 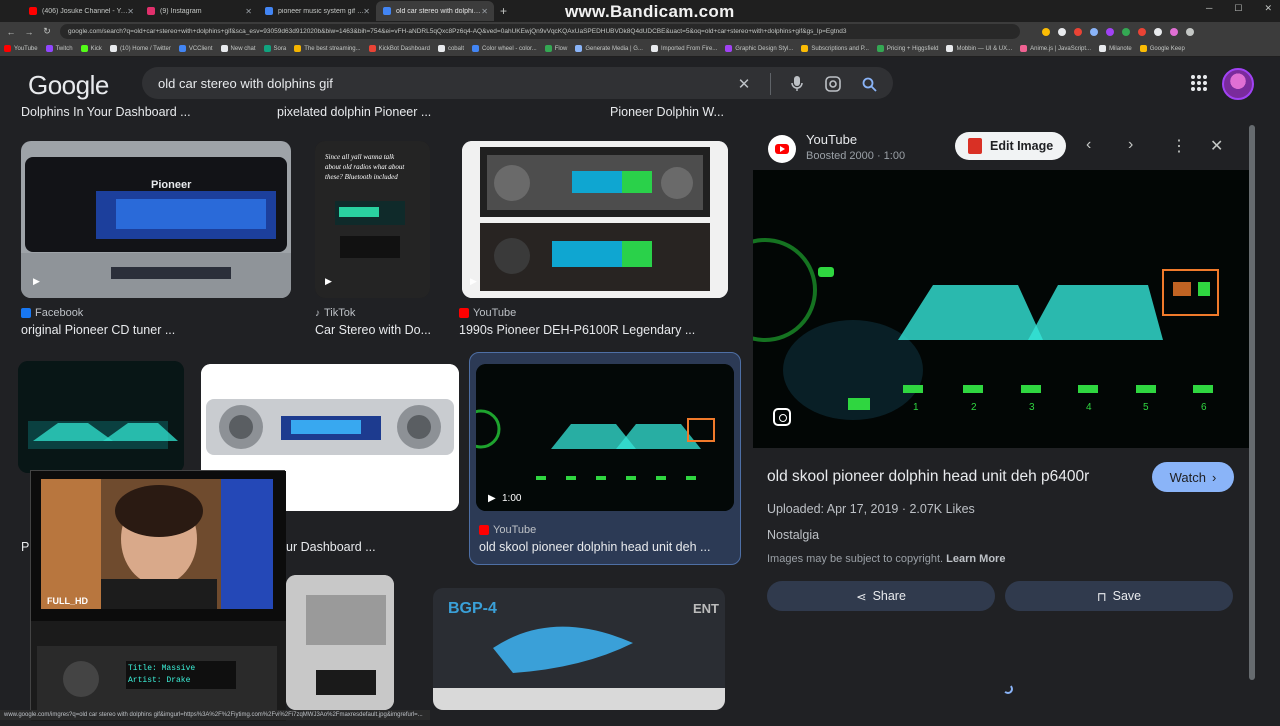 What do you see at coordinates (833, 84) in the screenshot?
I see `lens-icon` at bounding box center [833, 84].